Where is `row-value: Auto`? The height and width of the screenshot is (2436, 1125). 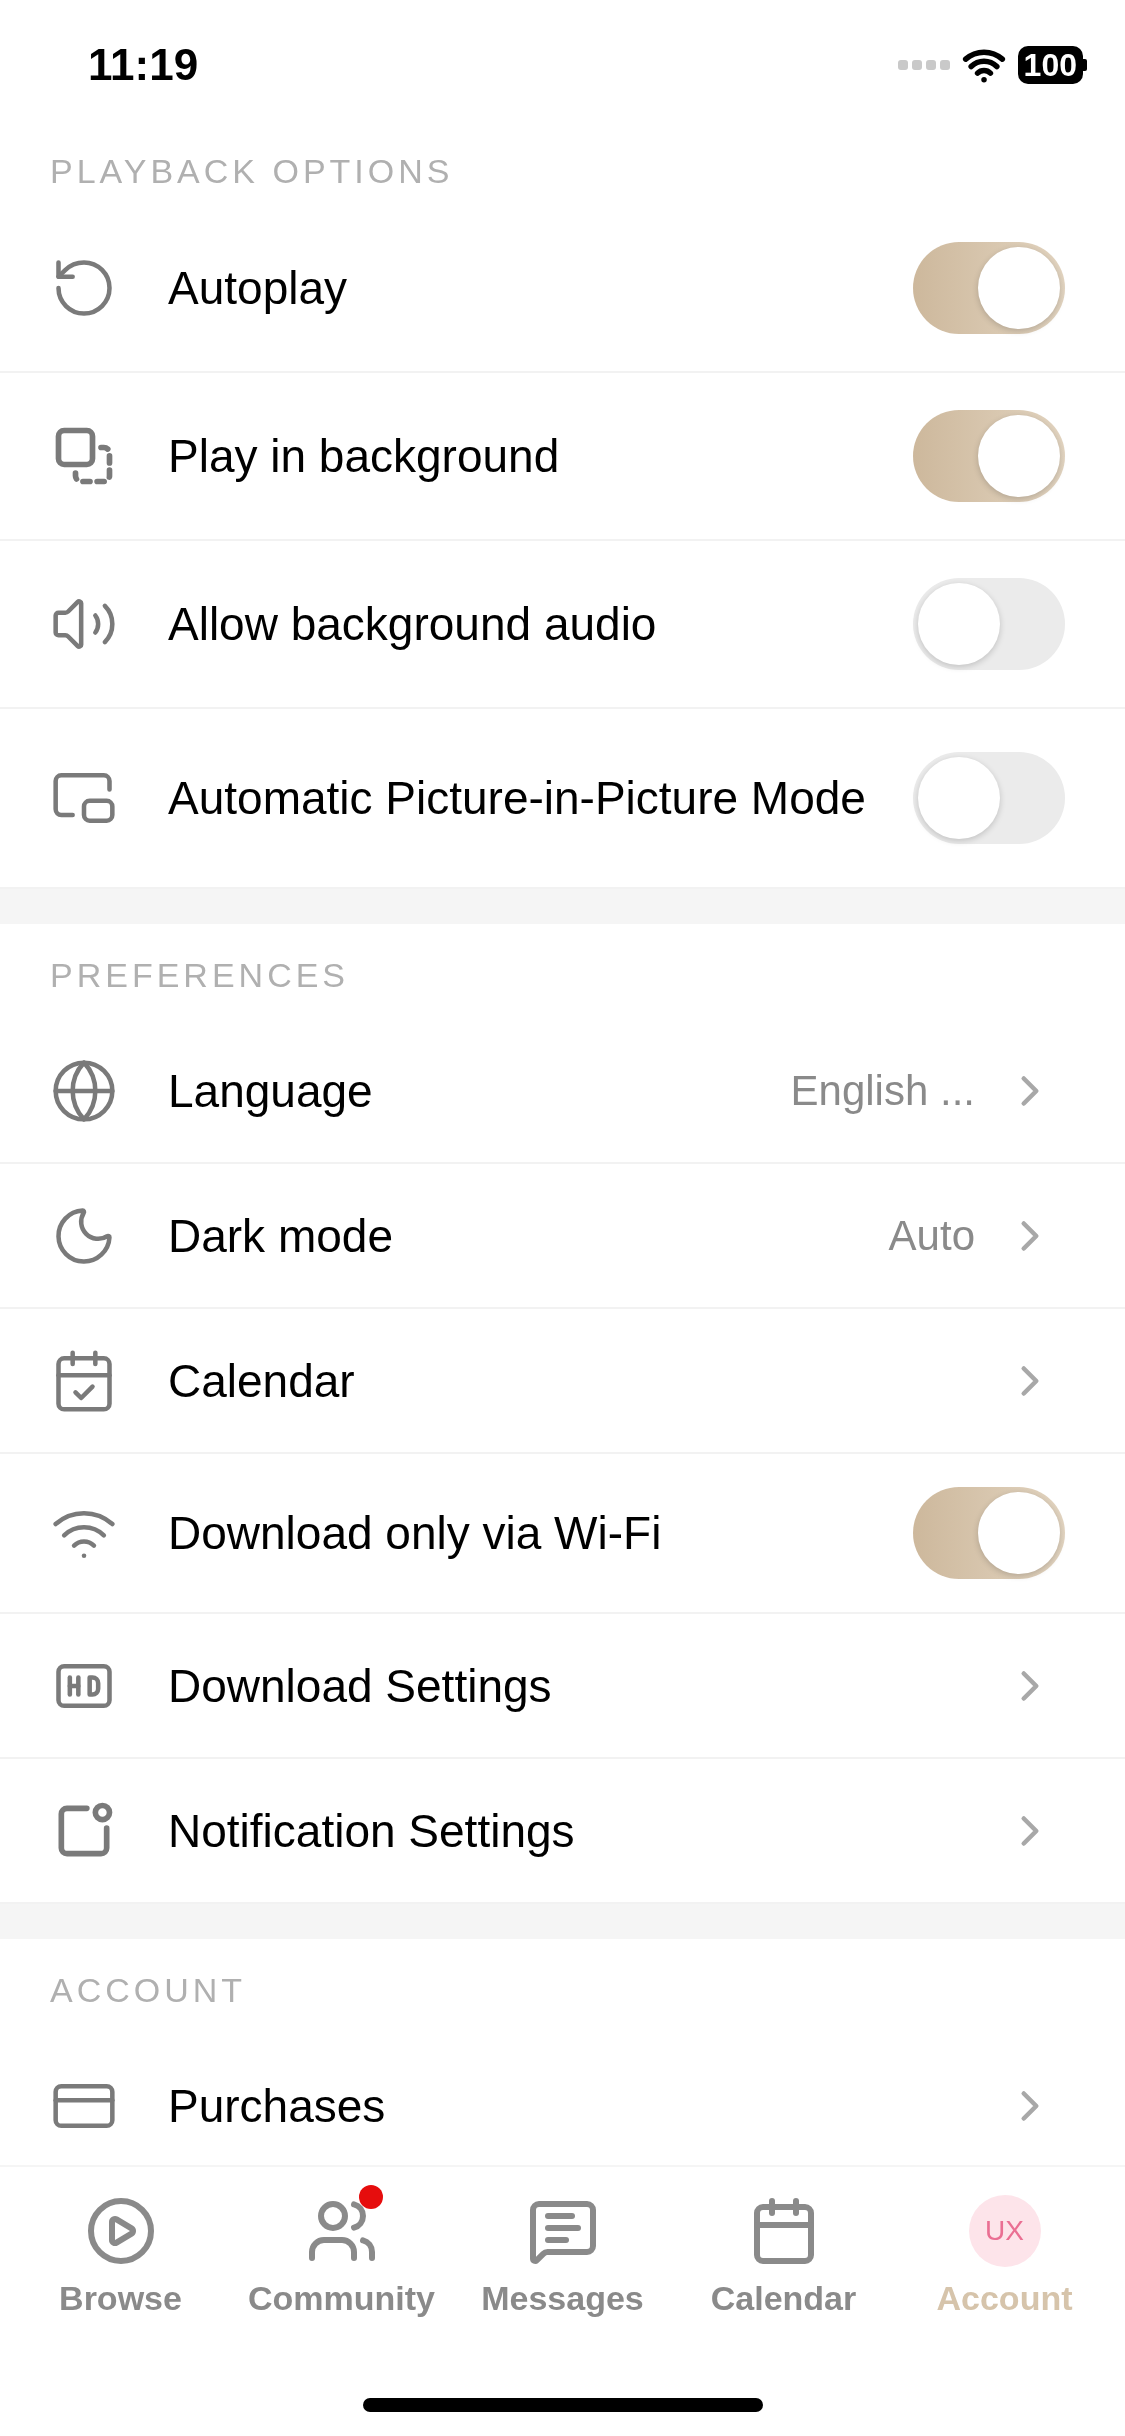 row-value: Auto is located at coordinates (931, 1236).